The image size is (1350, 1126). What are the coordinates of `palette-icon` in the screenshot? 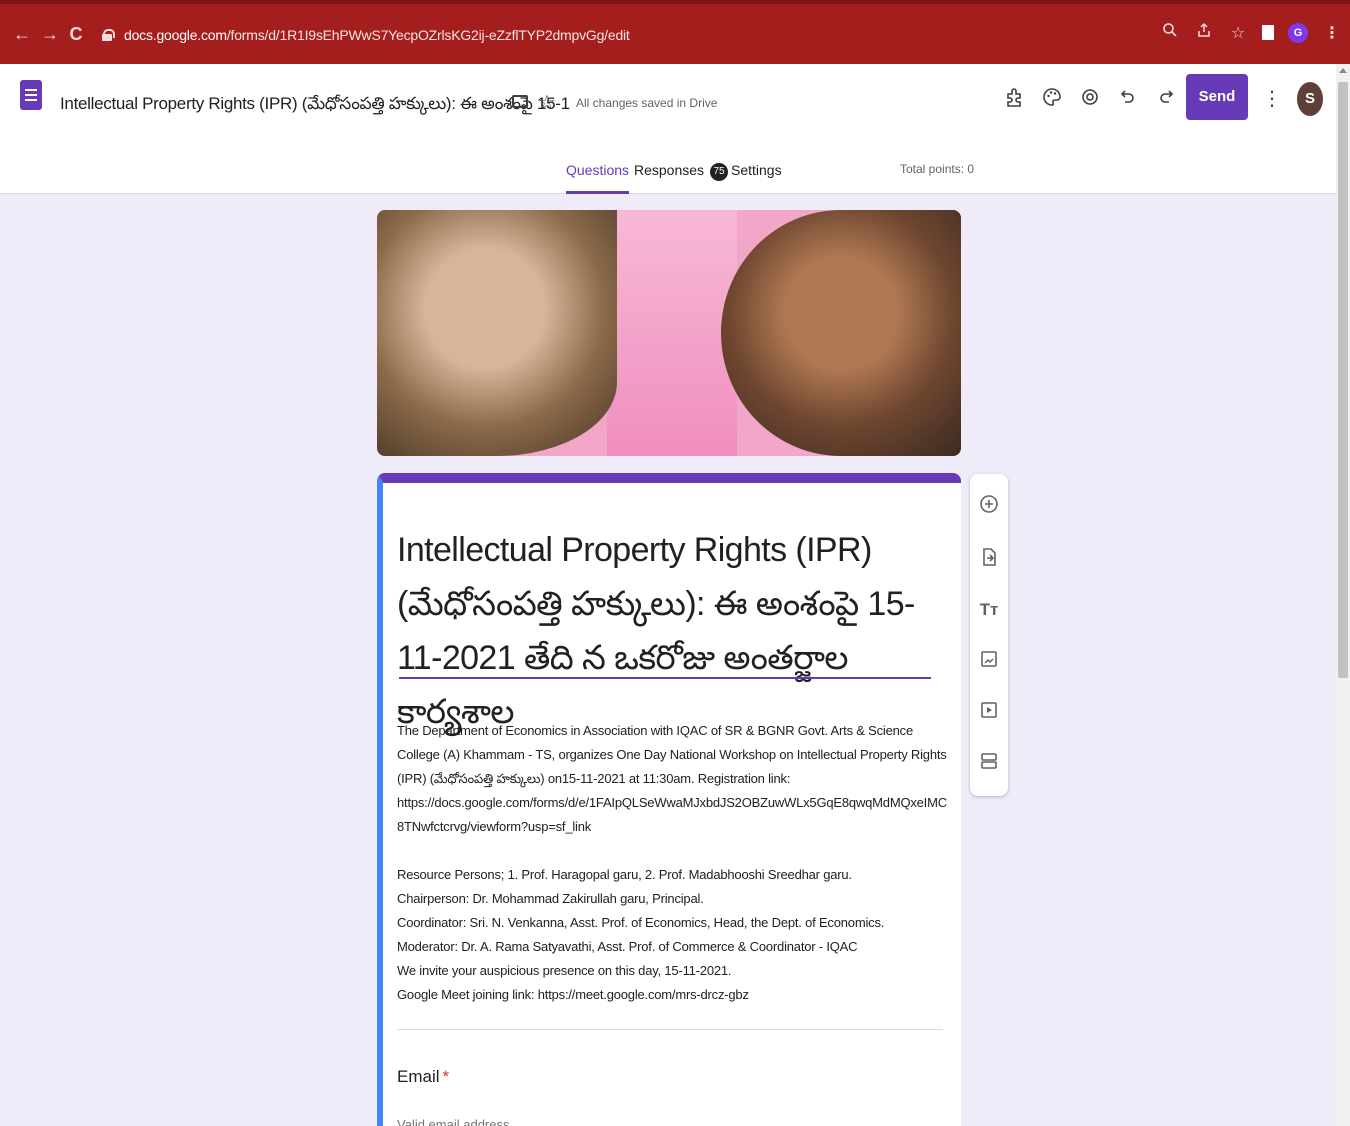 It's located at (1052, 98).